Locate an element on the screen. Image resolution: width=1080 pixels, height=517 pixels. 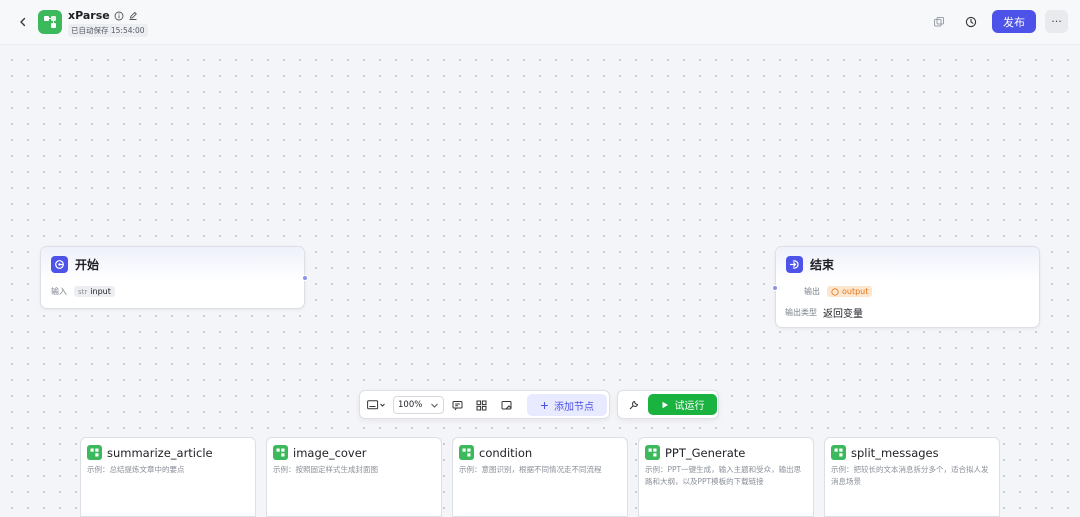
chevron-left-icon is located at coordinates (23, 22).